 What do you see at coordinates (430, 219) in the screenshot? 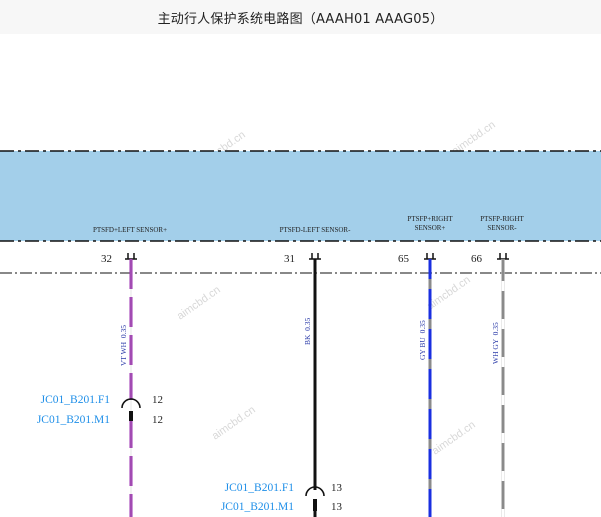
I see `pin-label: PTSFP+RIGHT` at bounding box center [430, 219].